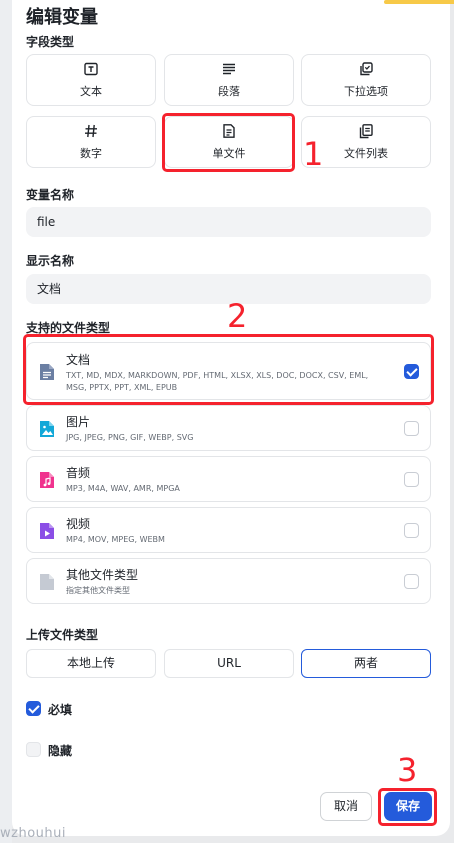 The width and height of the screenshot is (454, 843). What do you see at coordinates (228, 530) in the screenshot?
I see `file-type-video-row: 视频 MP4, MOV, MPEG, WEBM` at bounding box center [228, 530].